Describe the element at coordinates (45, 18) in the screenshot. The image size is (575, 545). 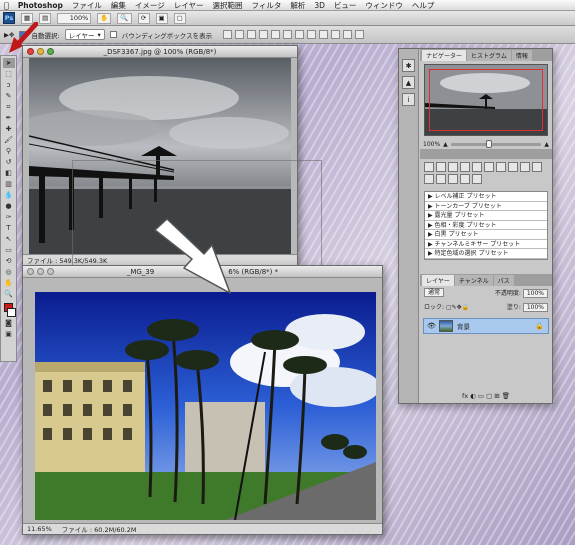
I see `view-extras-button: ▤` at that location.